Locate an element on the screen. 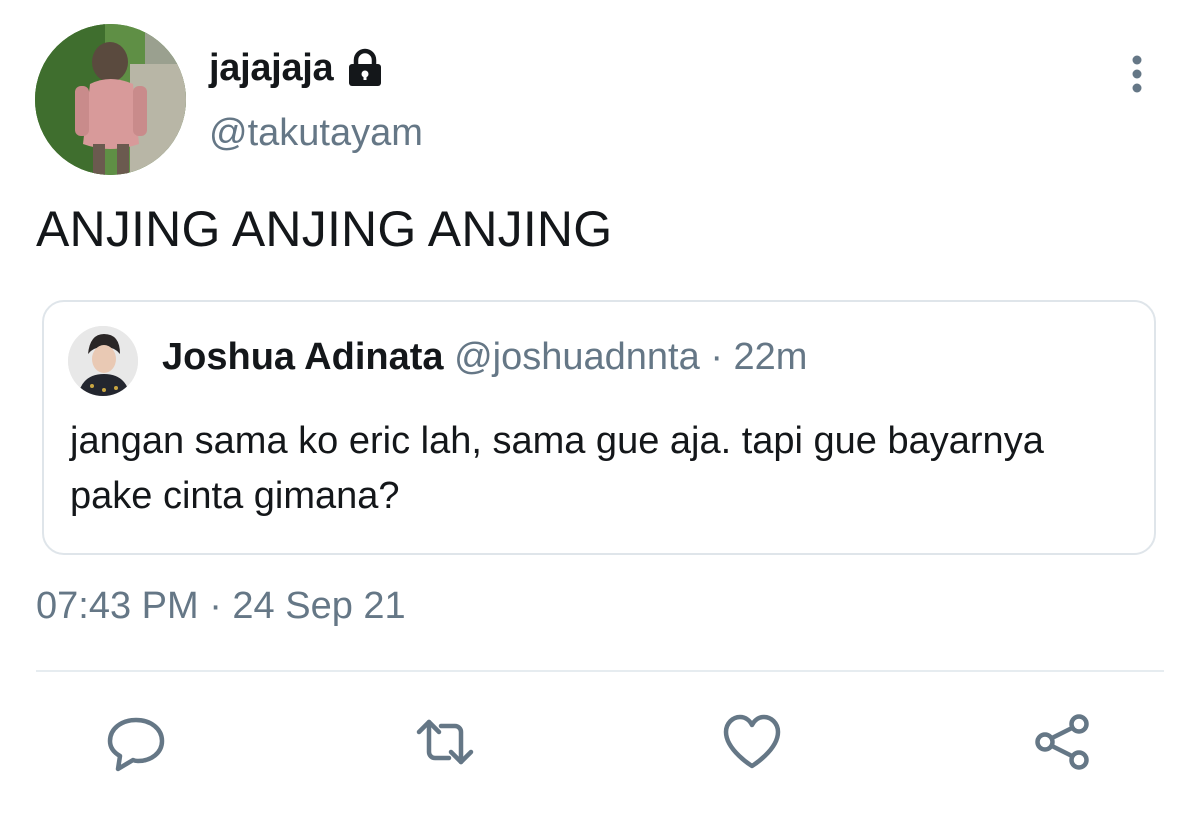  author-name-row: jajajaja is located at coordinates (298, 68).